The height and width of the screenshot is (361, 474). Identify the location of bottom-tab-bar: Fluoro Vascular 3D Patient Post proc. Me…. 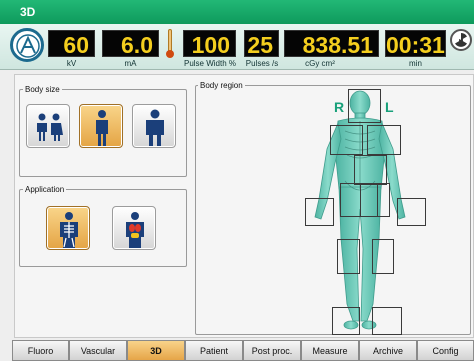
(243, 350).